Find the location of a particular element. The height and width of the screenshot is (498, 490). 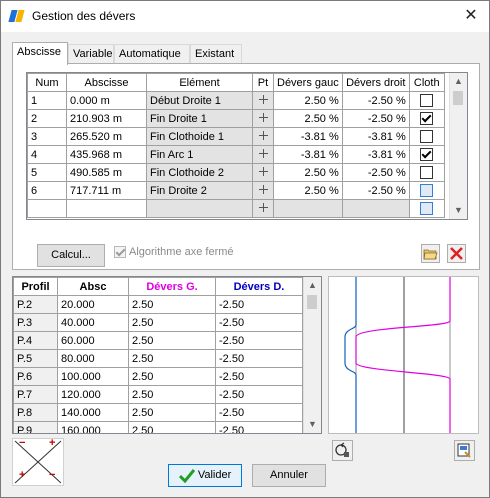

cell-num: 4 is located at coordinates (47, 154).